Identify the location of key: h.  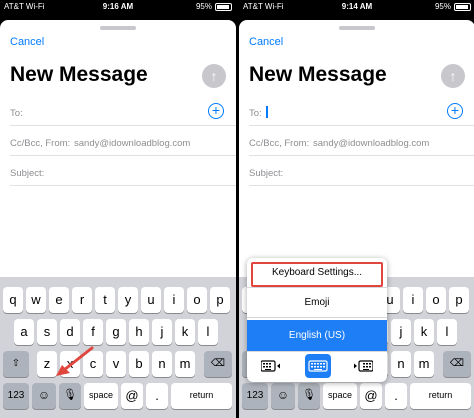
(139, 332).